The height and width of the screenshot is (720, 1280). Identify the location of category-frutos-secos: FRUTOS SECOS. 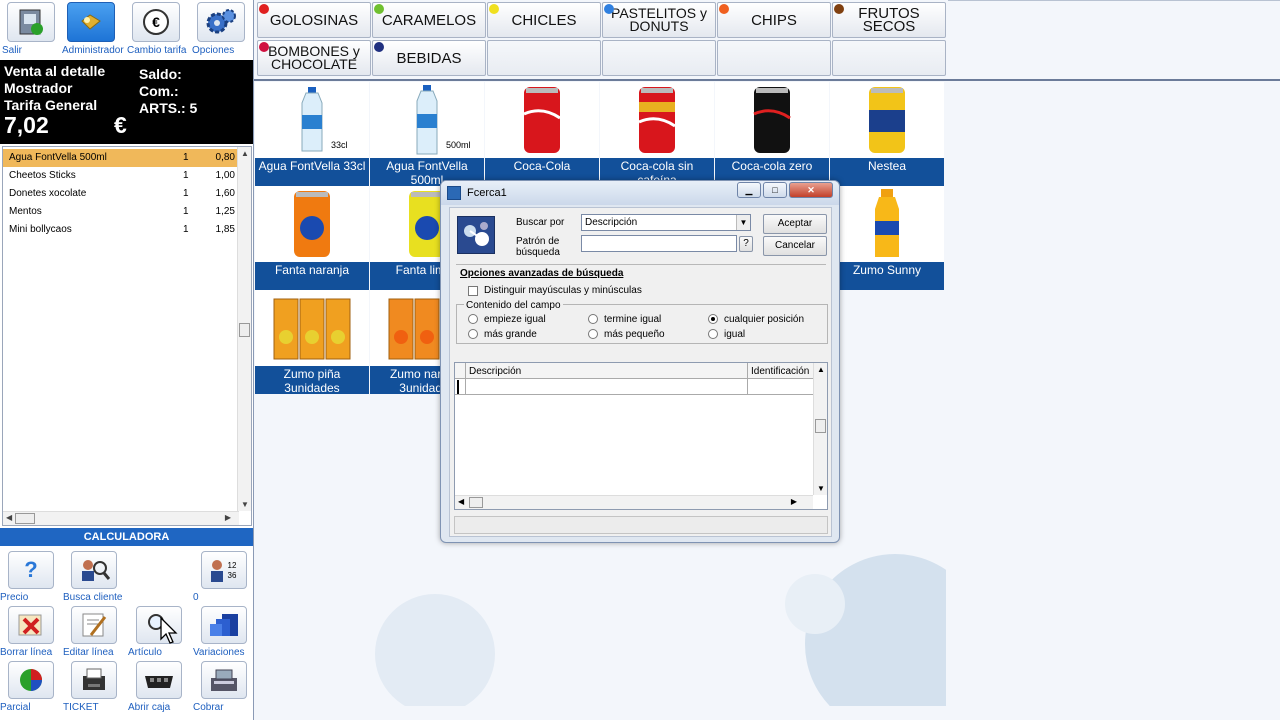
(889, 20).